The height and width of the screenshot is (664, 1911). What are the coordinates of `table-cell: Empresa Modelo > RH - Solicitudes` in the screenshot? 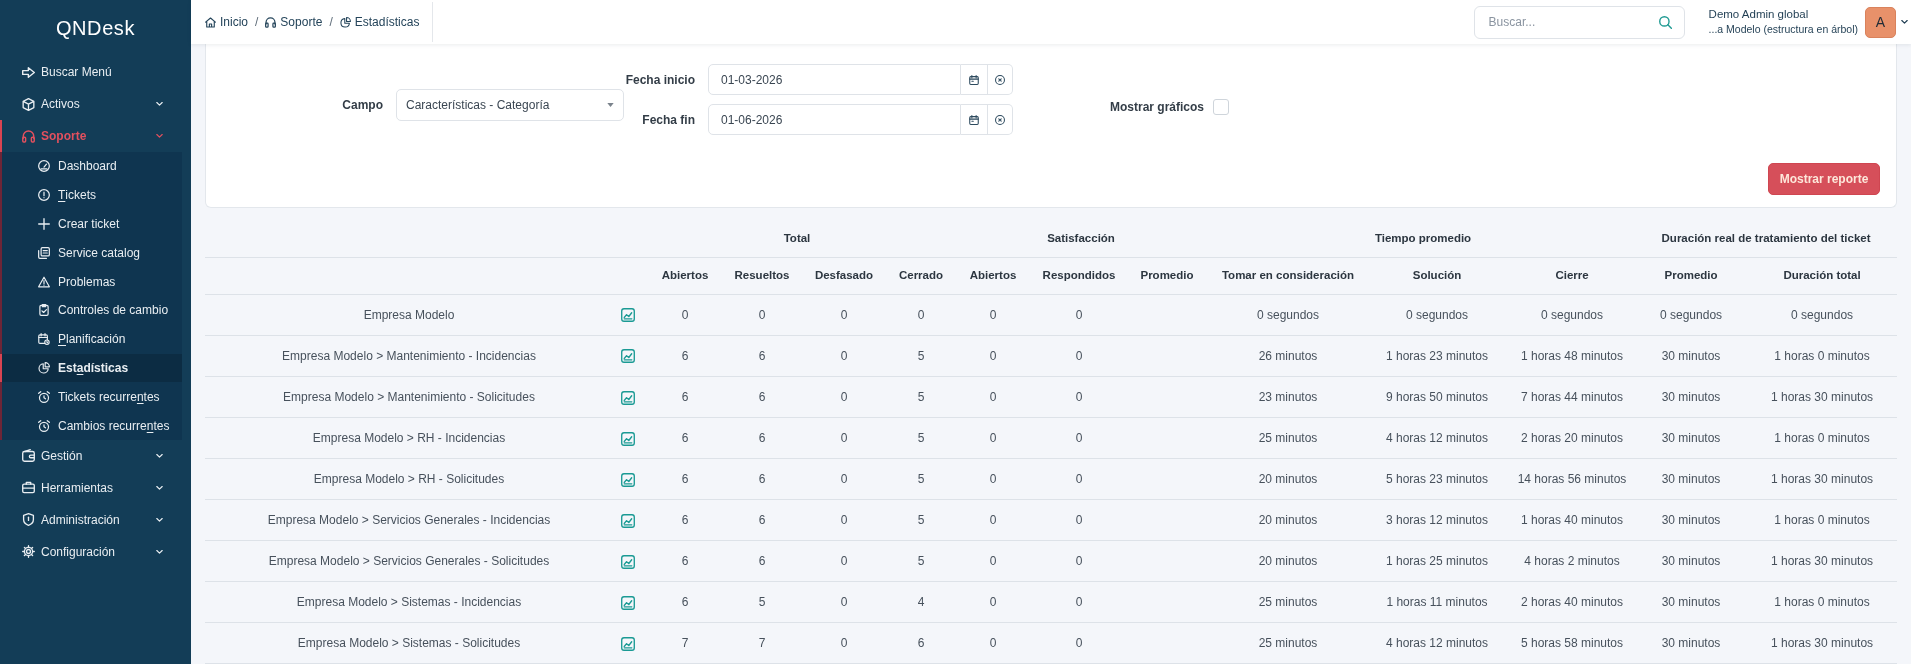 It's located at (409, 478).